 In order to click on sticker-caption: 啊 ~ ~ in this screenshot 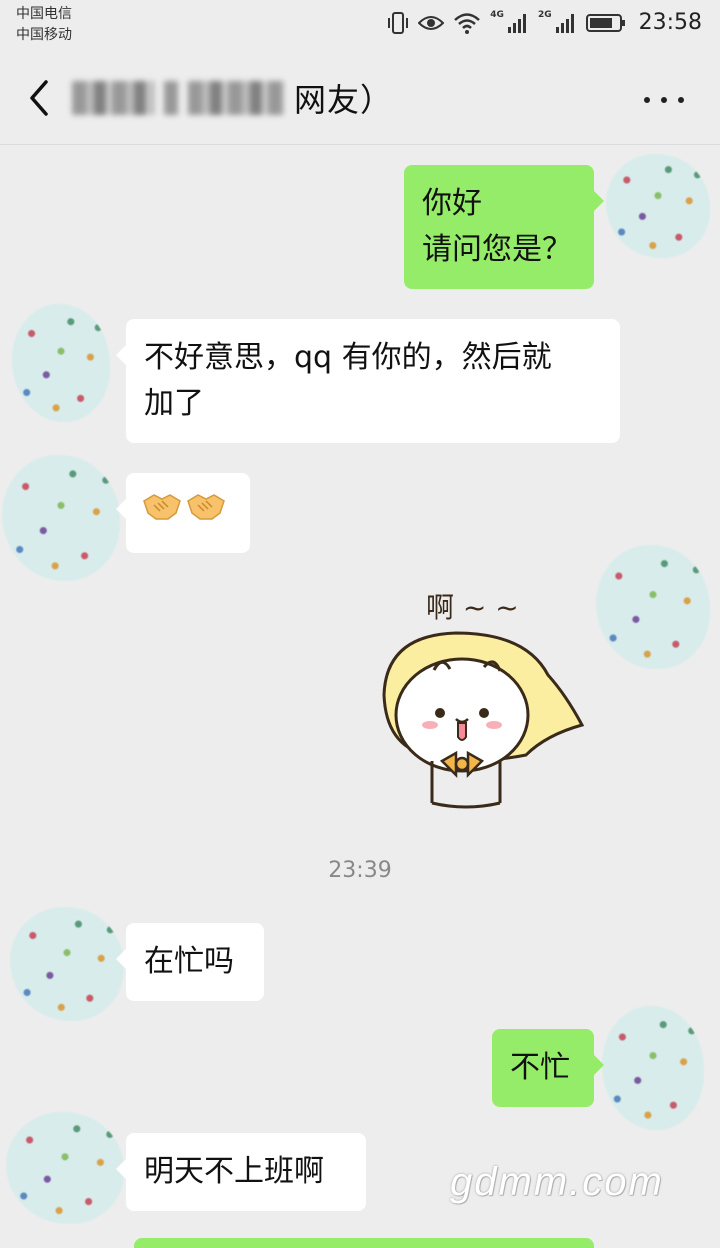, I will do `click(472, 607)`.